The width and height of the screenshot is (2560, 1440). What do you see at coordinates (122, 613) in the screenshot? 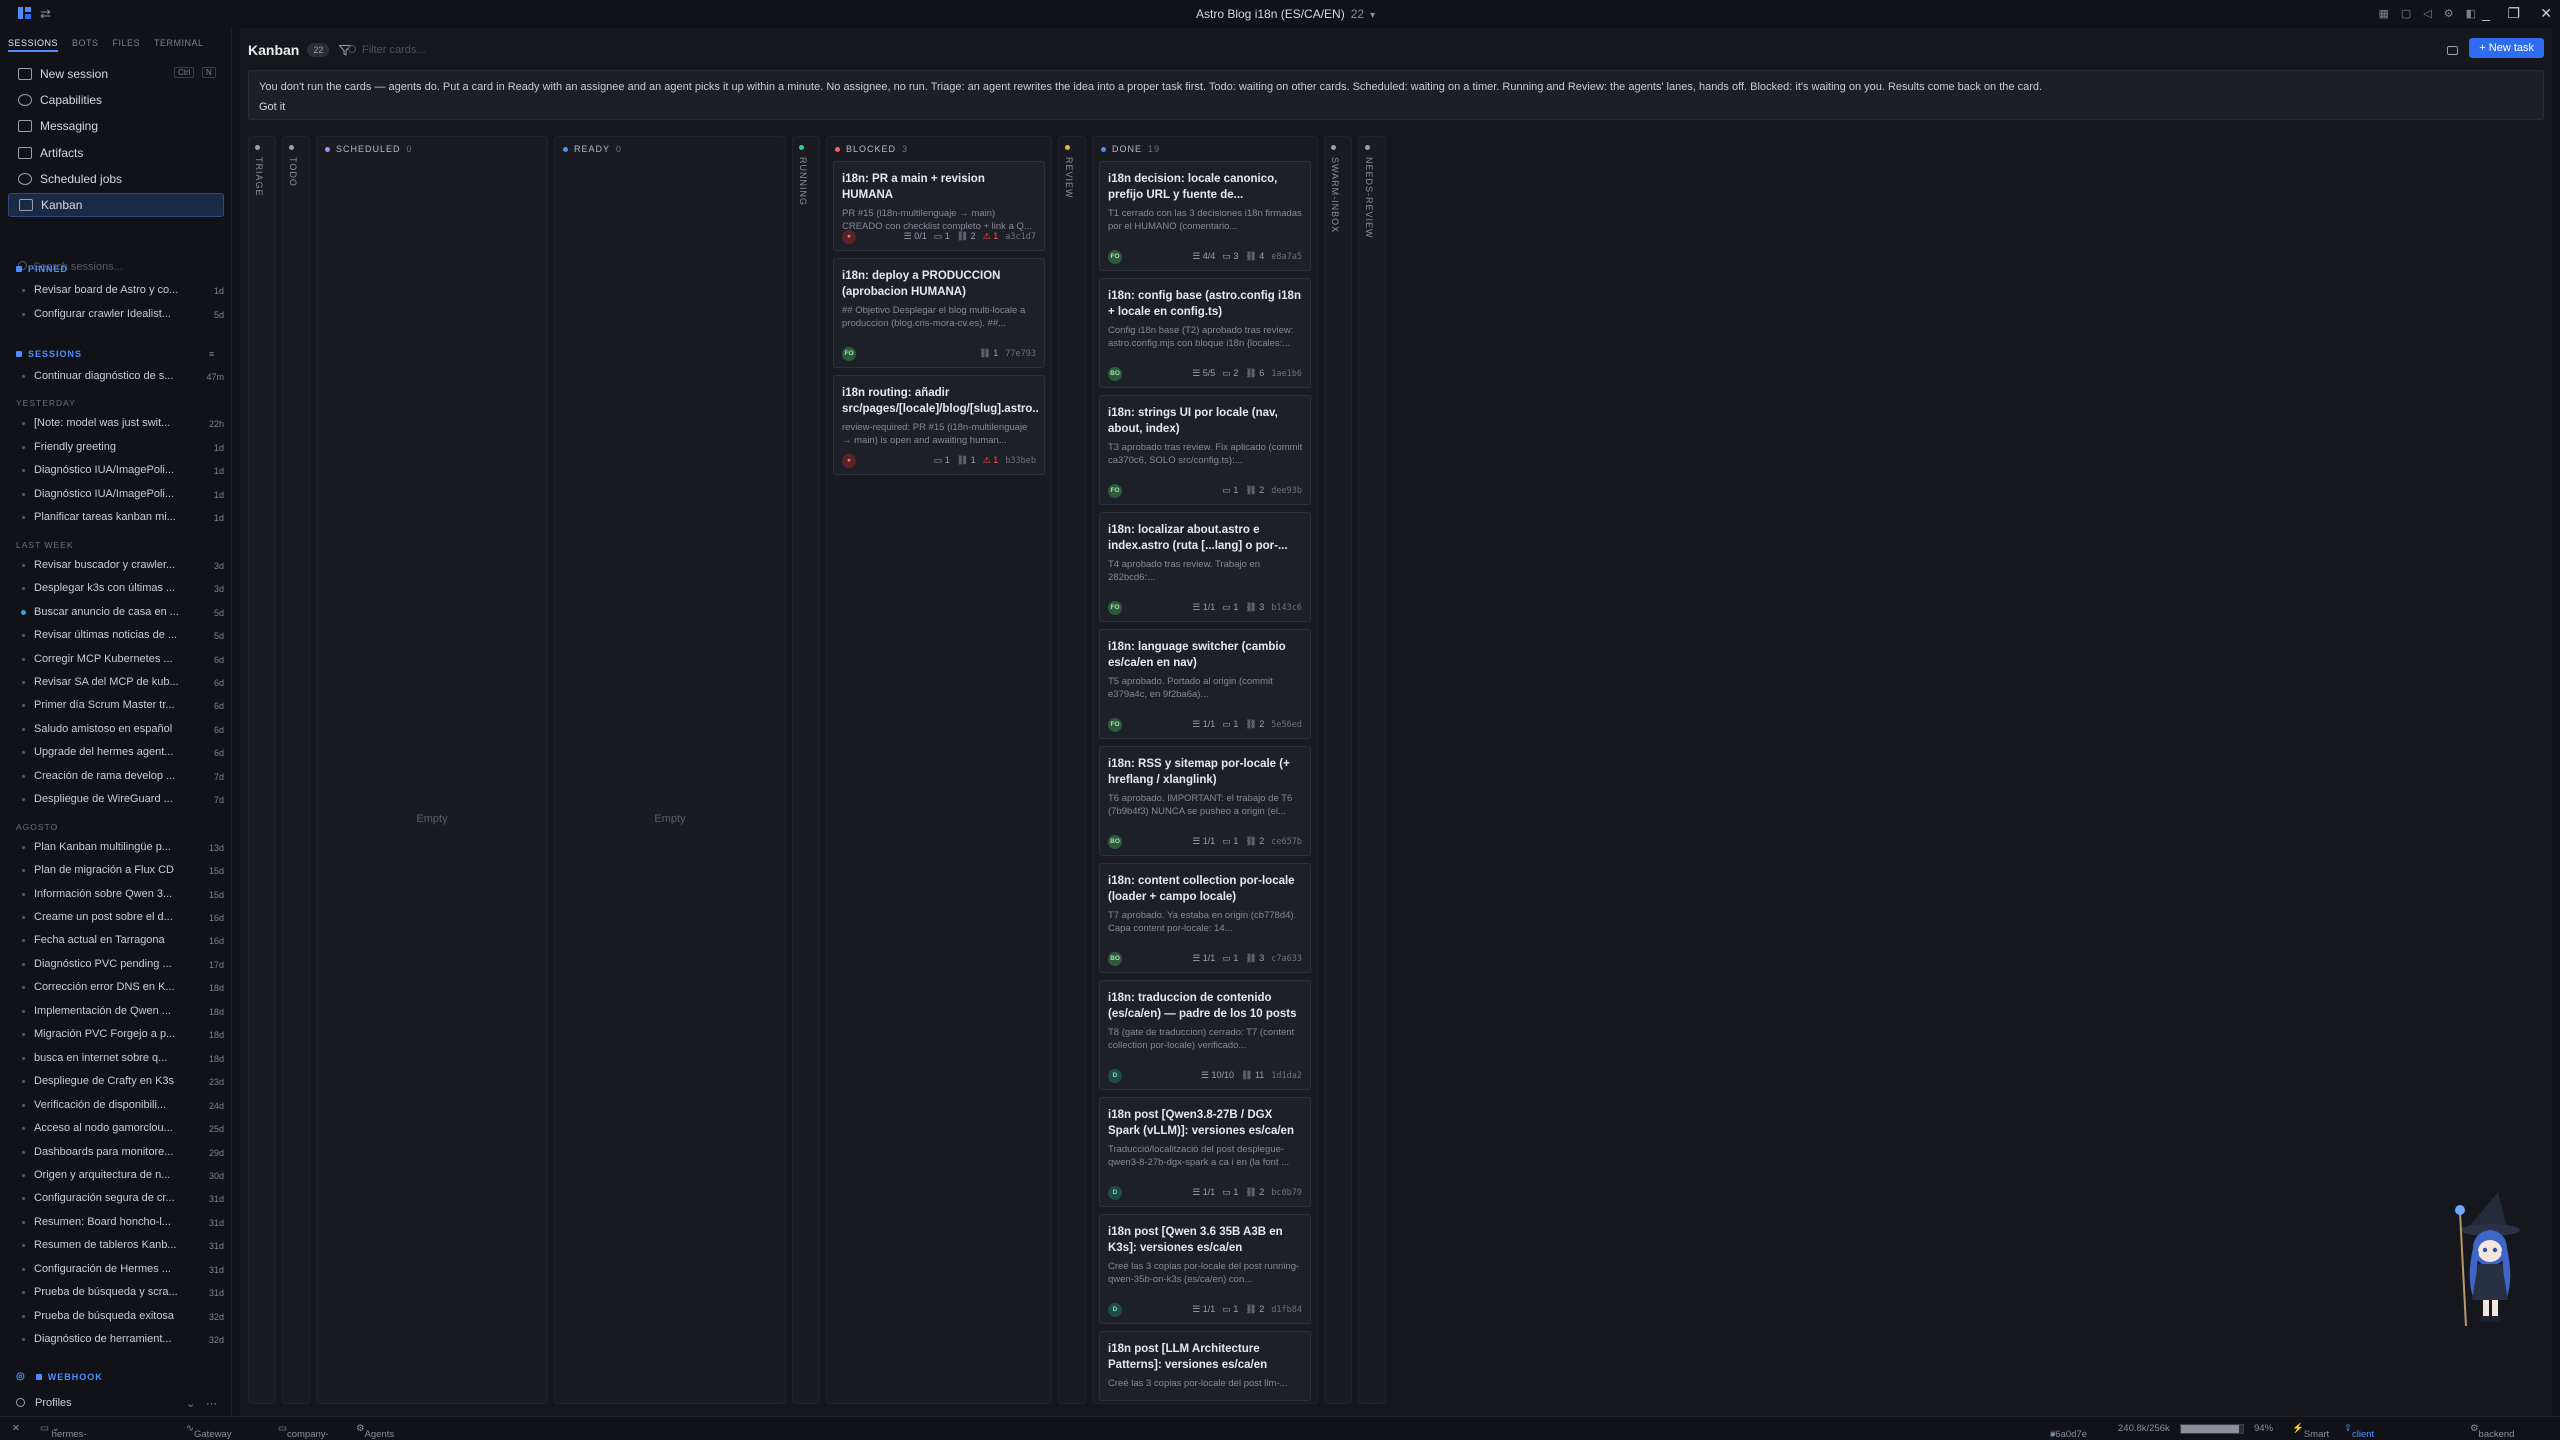
I see `session-item: Buscar anuncio de casa en ... 5d` at bounding box center [122, 613].